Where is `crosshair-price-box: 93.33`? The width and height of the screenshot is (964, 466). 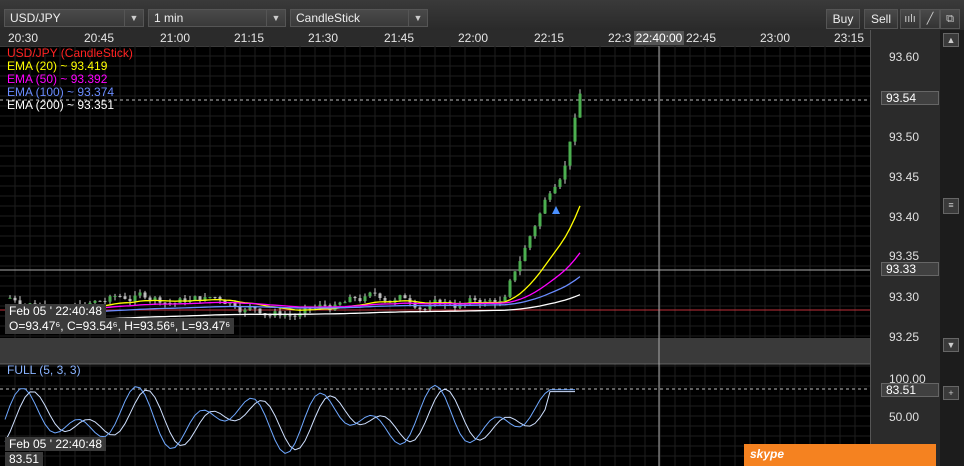
crosshair-price-box: 93.33 is located at coordinates (910, 269).